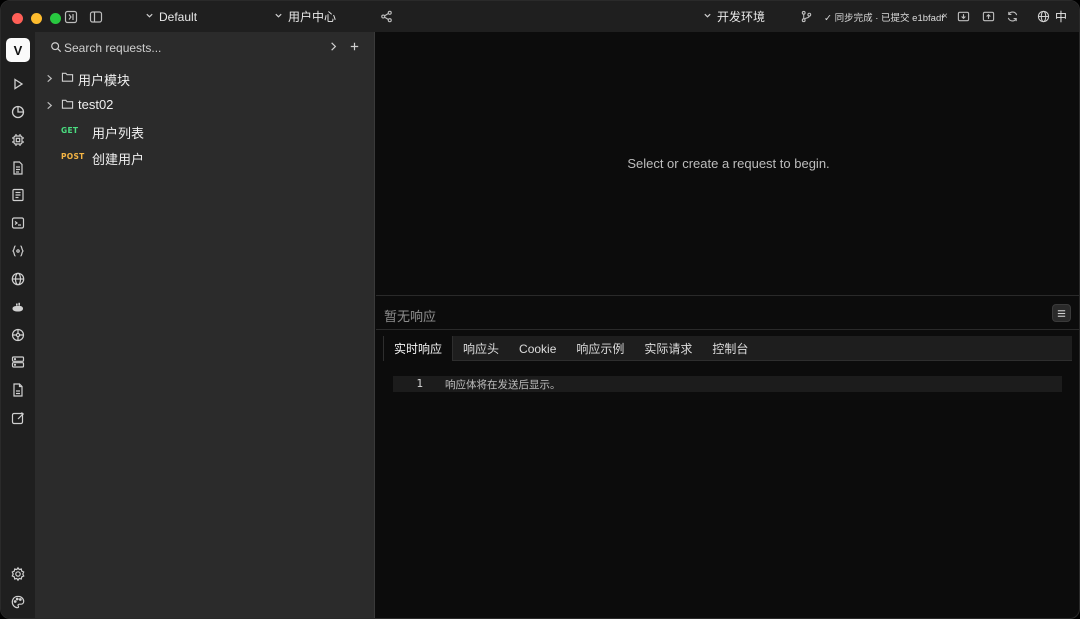 This screenshot has height=619, width=1080. I want to click on environment-name: 开发环境, so click(741, 17).